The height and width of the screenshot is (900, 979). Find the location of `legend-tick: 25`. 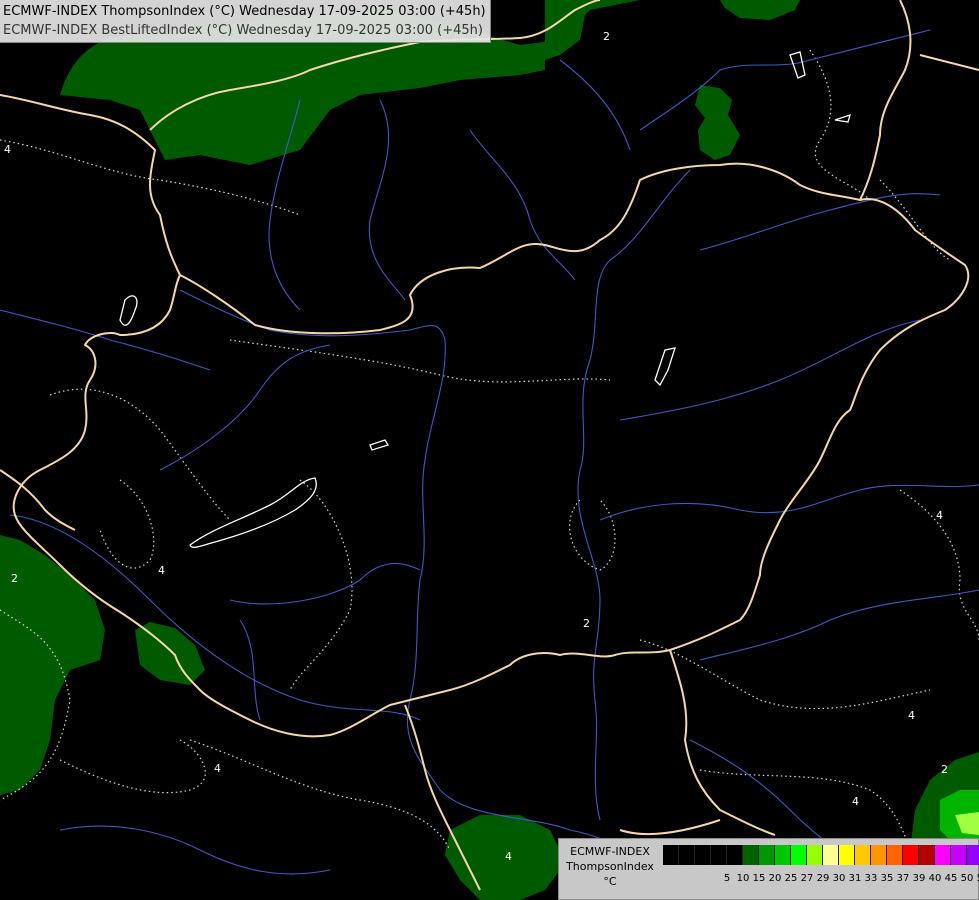

legend-tick: 25 is located at coordinates (791, 878).